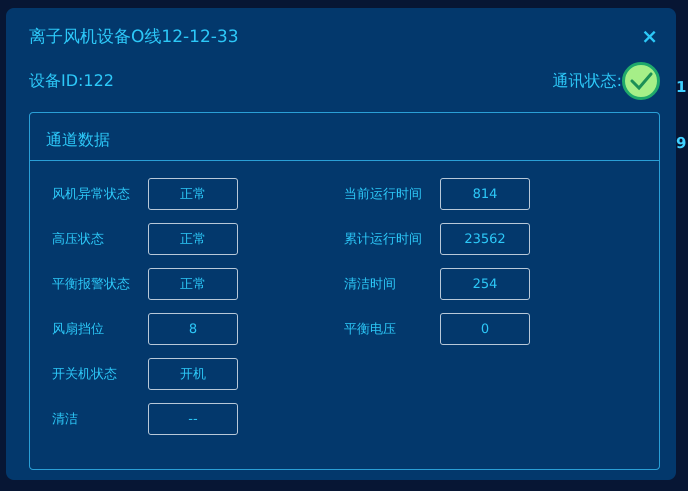 This screenshot has height=491, width=688. I want to click on device-id: 设备ID:122, so click(71, 81).